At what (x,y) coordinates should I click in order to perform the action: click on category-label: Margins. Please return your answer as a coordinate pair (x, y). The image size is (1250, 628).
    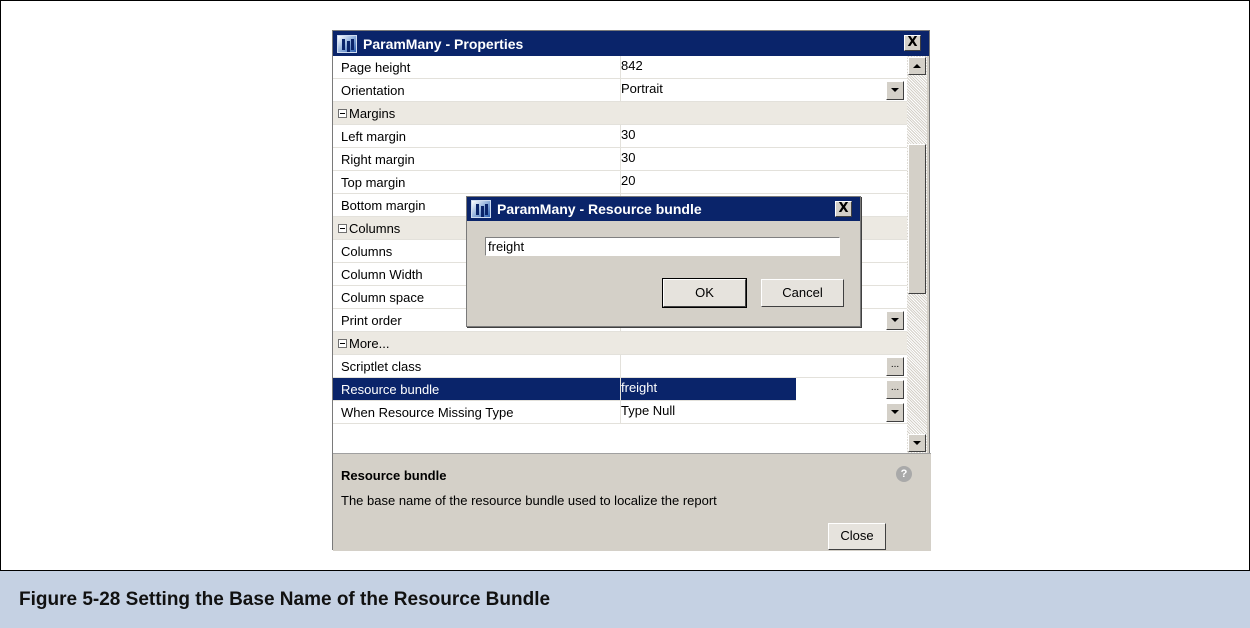
    Looking at the image, I should click on (366, 113).